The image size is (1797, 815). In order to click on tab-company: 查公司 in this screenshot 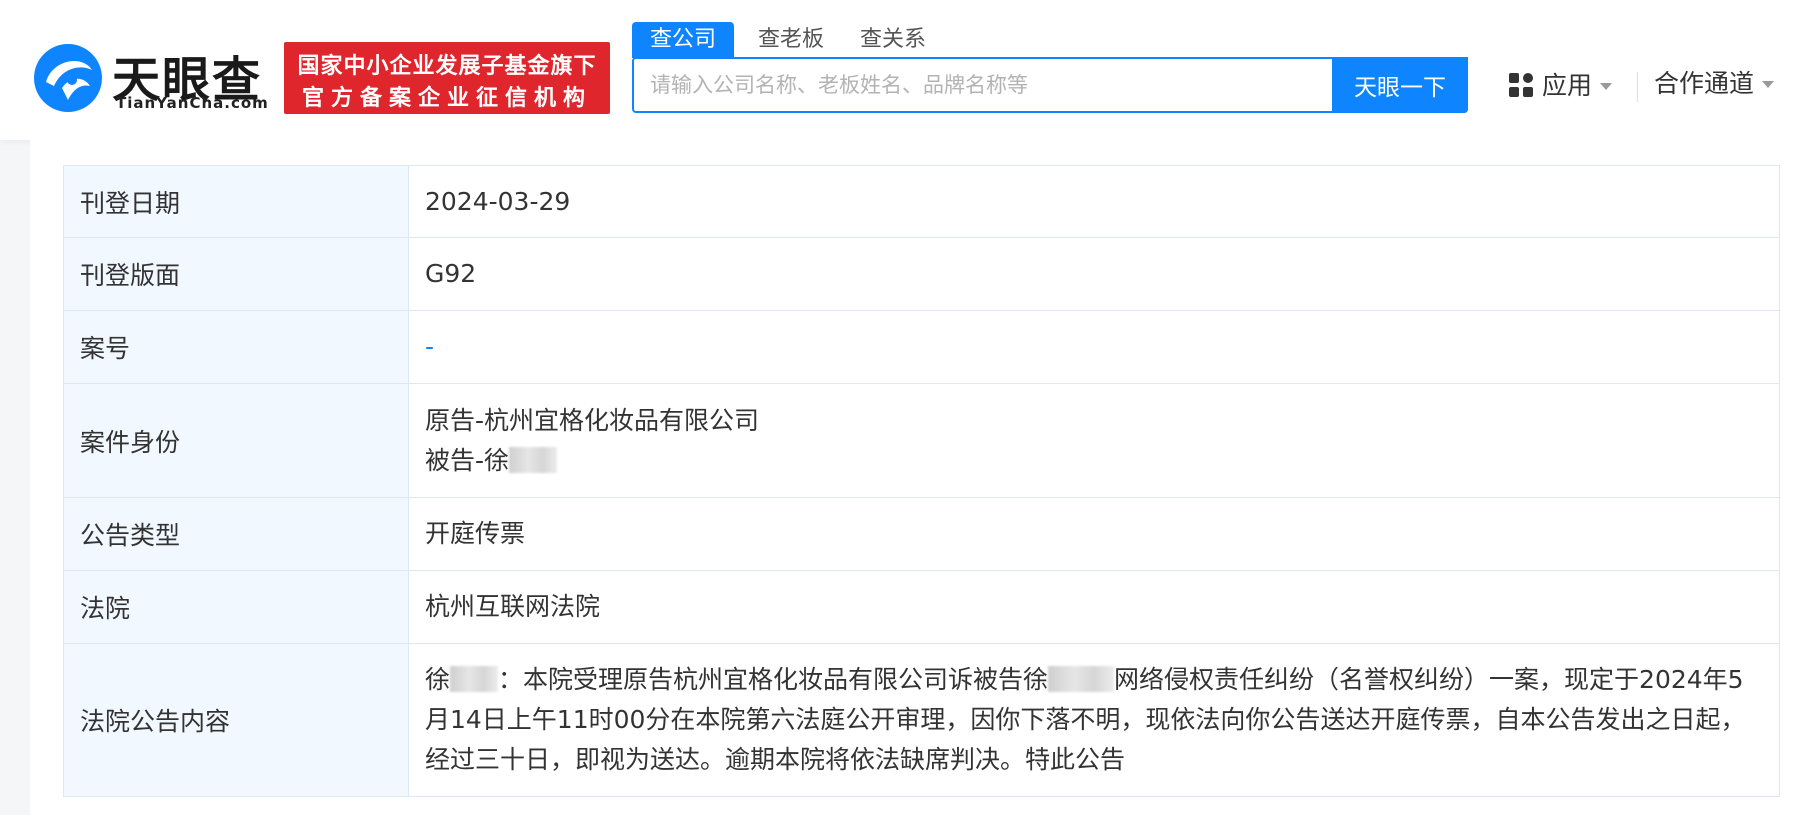, I will do `click(683, 40)`.